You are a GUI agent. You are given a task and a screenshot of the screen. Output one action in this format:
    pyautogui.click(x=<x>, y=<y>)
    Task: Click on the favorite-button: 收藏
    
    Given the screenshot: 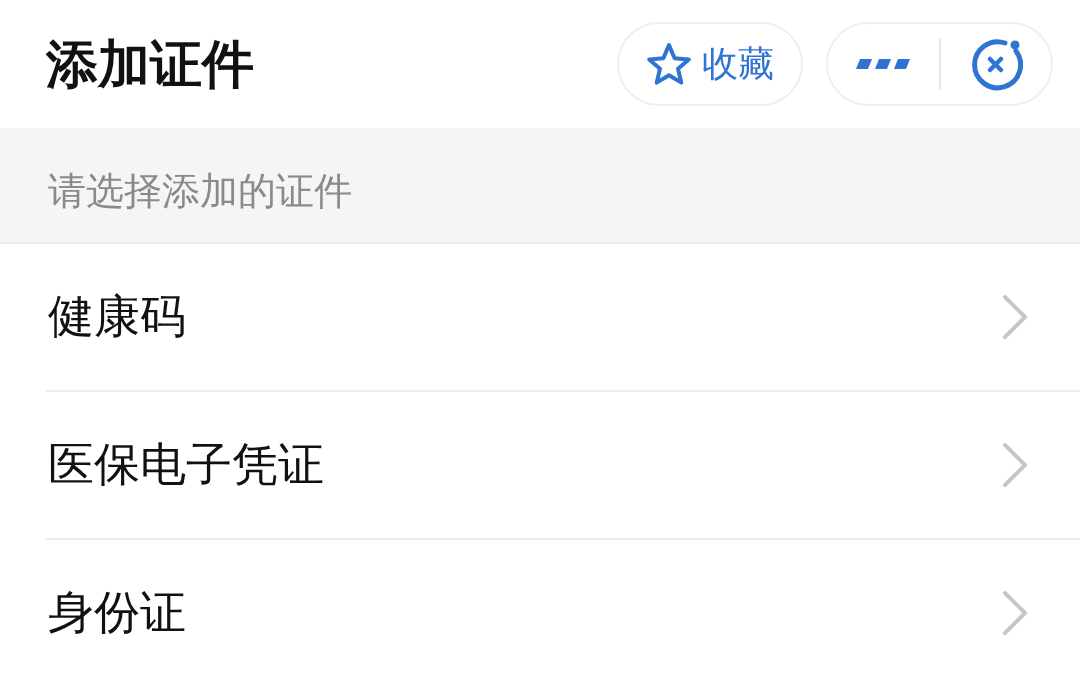 What is the action you would take?
    pyautogui.click(x=710, y=64)
    